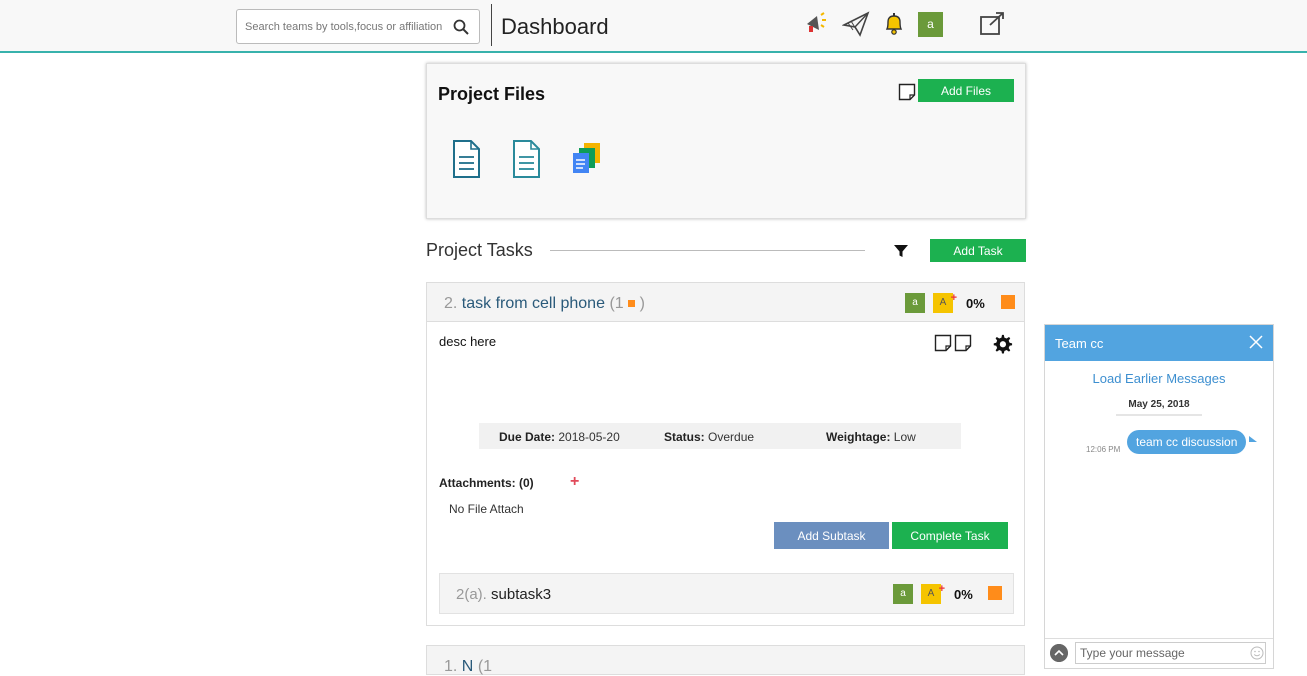  What do you see at coordinates (817, 24) in the screenshot?
I see `megaphone-icon` at bounding box center [817, 24].